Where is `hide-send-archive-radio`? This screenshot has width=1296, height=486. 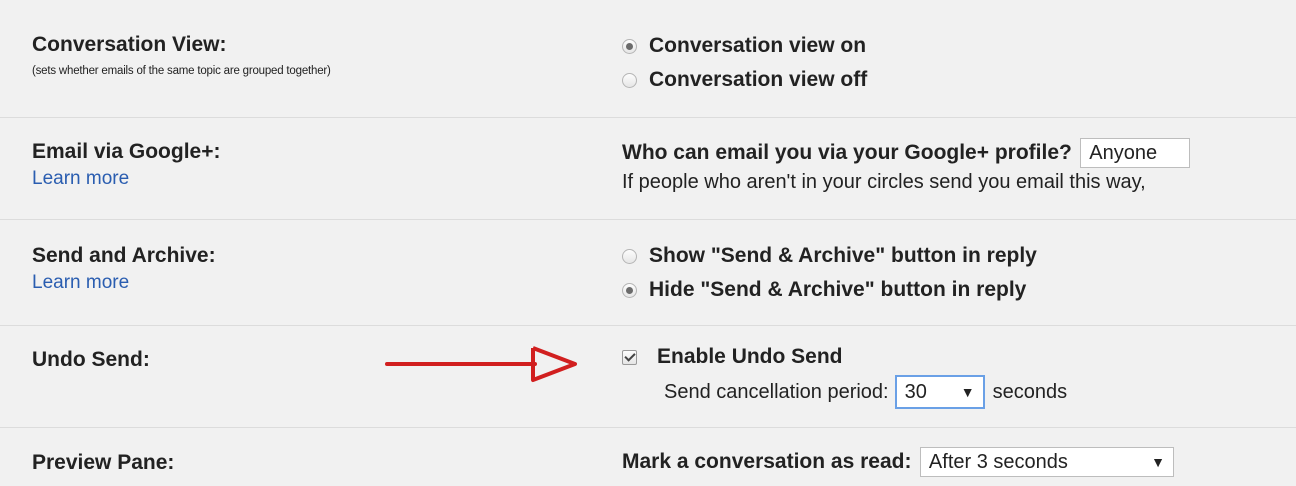
hide-send-archive-radio is located at coordinates (629, 290).